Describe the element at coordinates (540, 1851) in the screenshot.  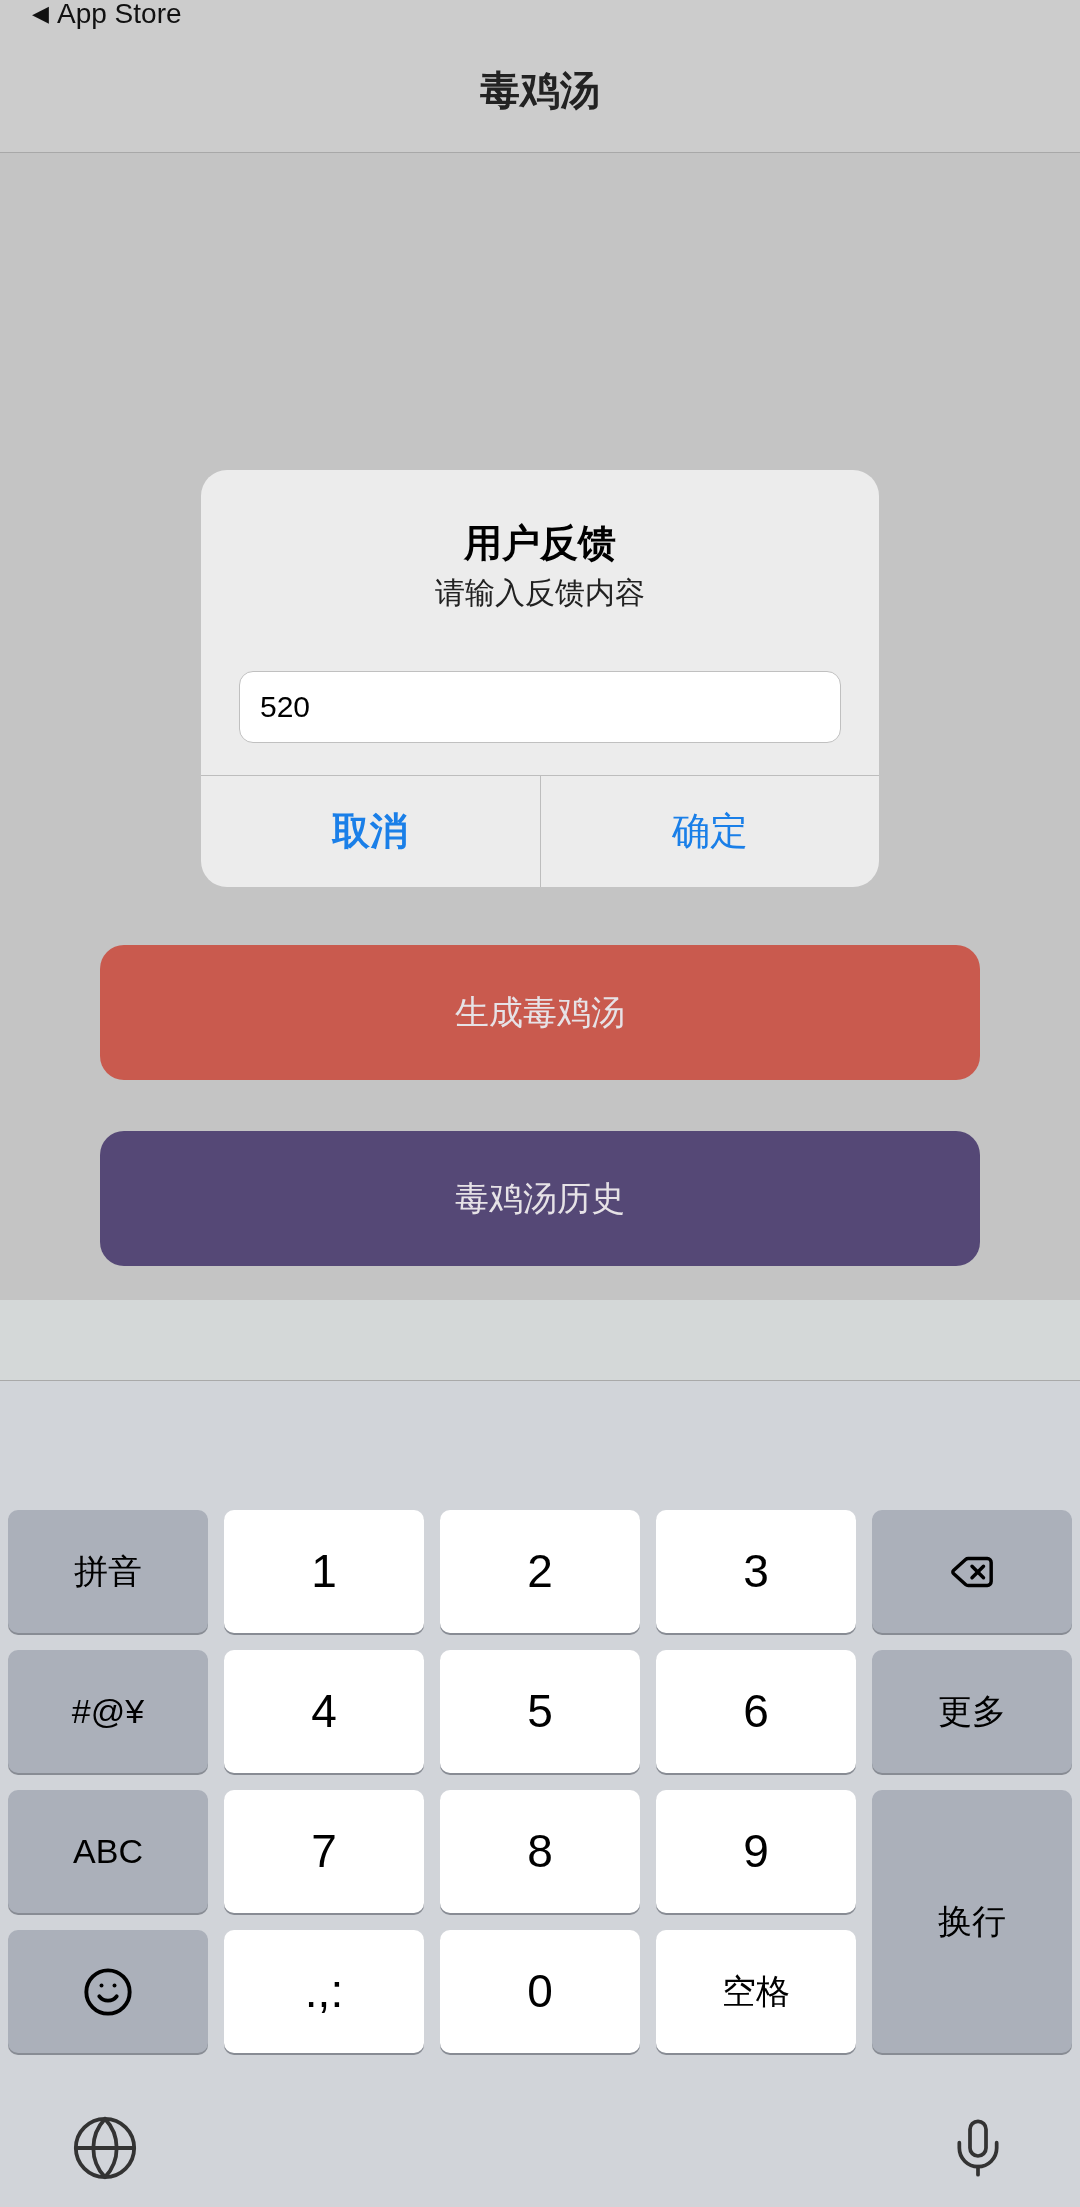
I see `key: 8` at that location.